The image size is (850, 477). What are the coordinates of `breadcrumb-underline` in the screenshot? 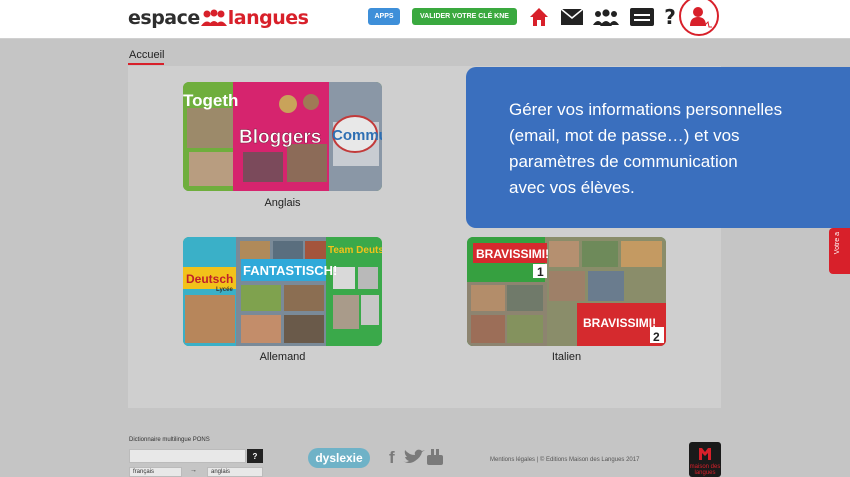 It's located at (146, 64).